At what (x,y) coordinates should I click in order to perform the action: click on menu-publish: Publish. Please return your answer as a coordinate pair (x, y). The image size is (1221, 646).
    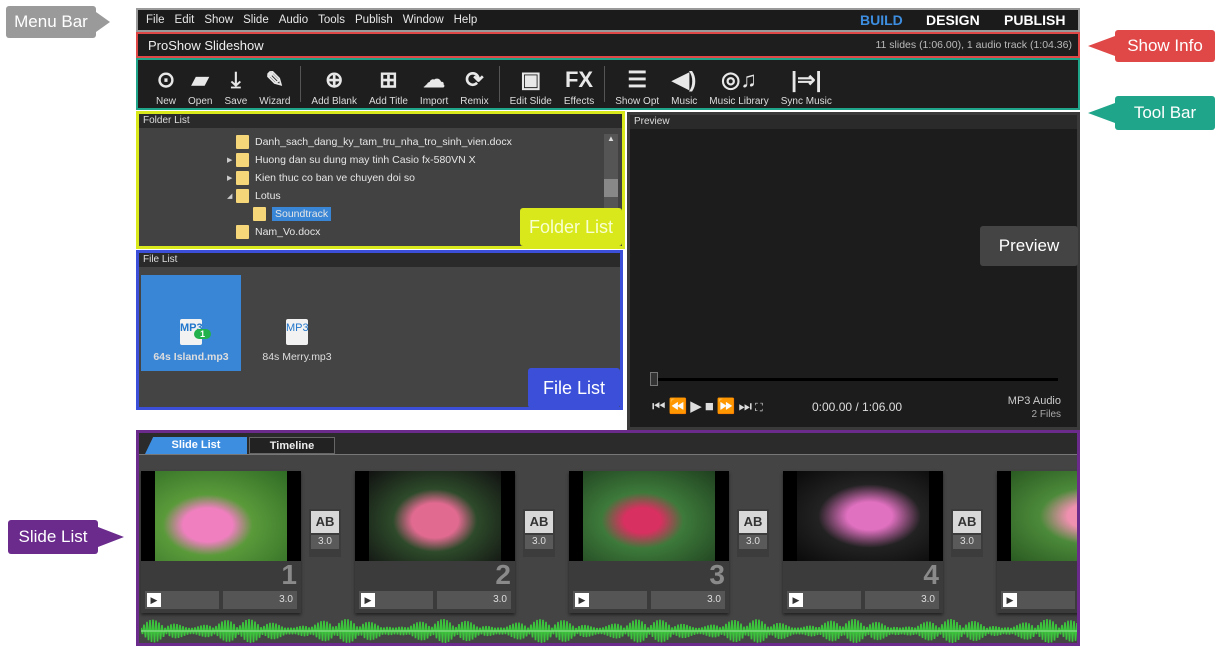
    Looking at the image, I should click on (374, 20).